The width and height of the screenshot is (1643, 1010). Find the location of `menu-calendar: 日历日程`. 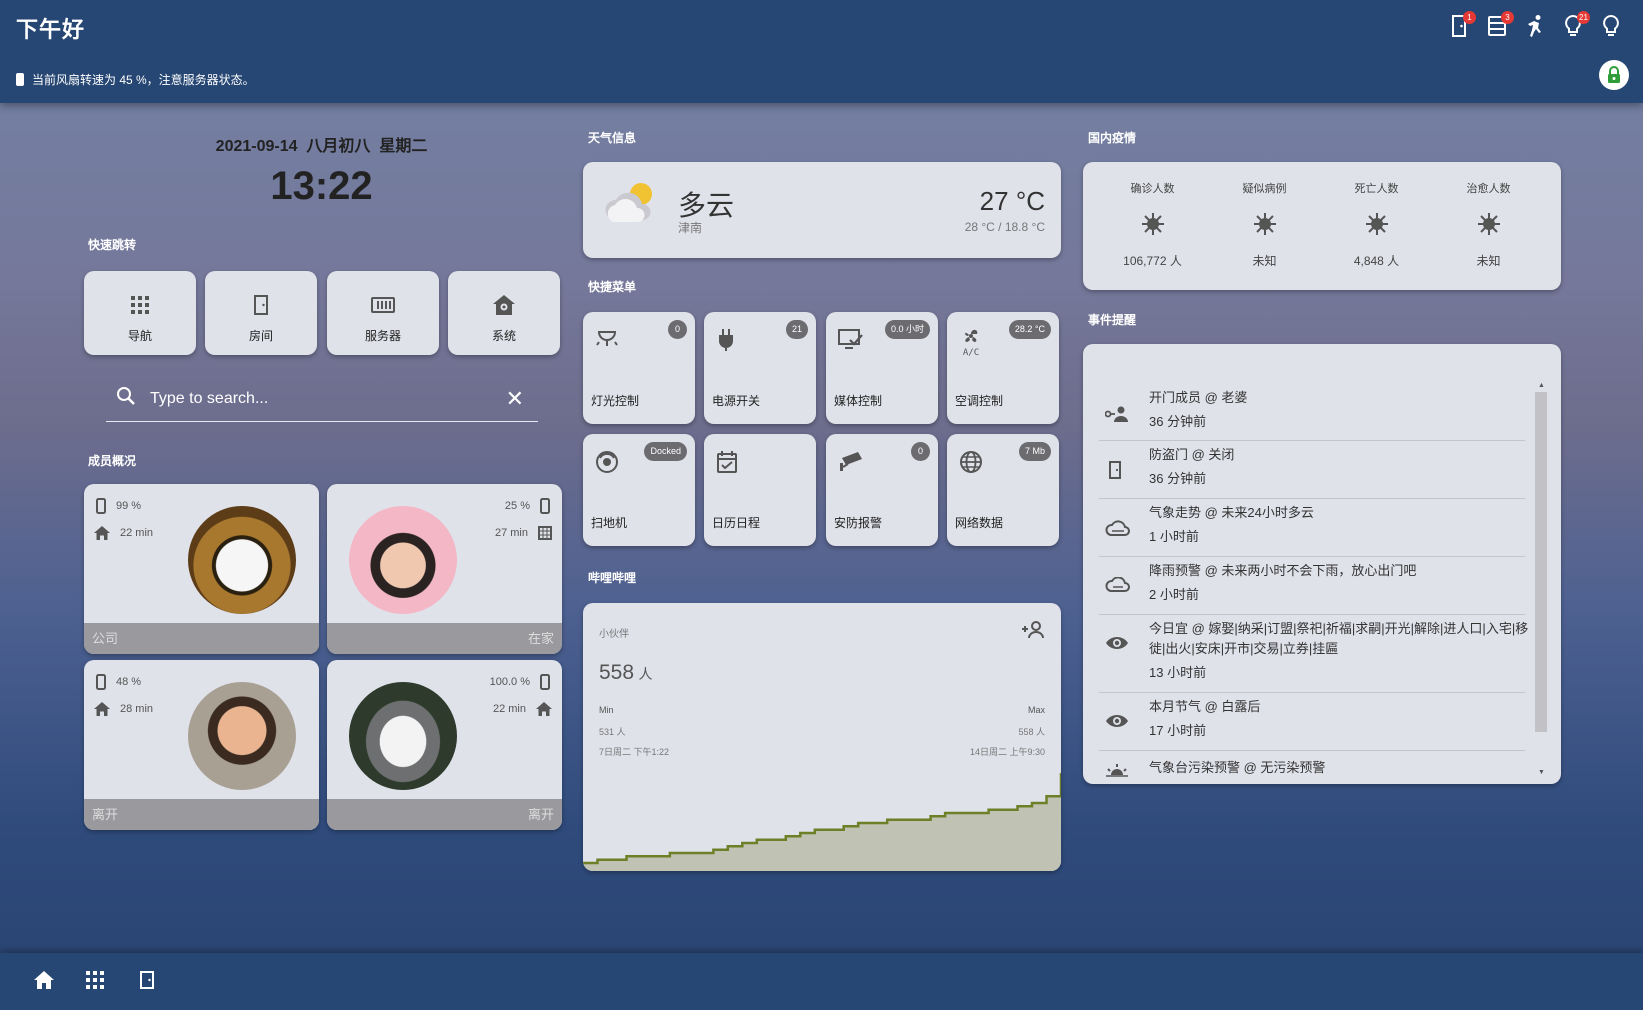

menu-calendar: 日历日程 is located at coordinates (760, 490).